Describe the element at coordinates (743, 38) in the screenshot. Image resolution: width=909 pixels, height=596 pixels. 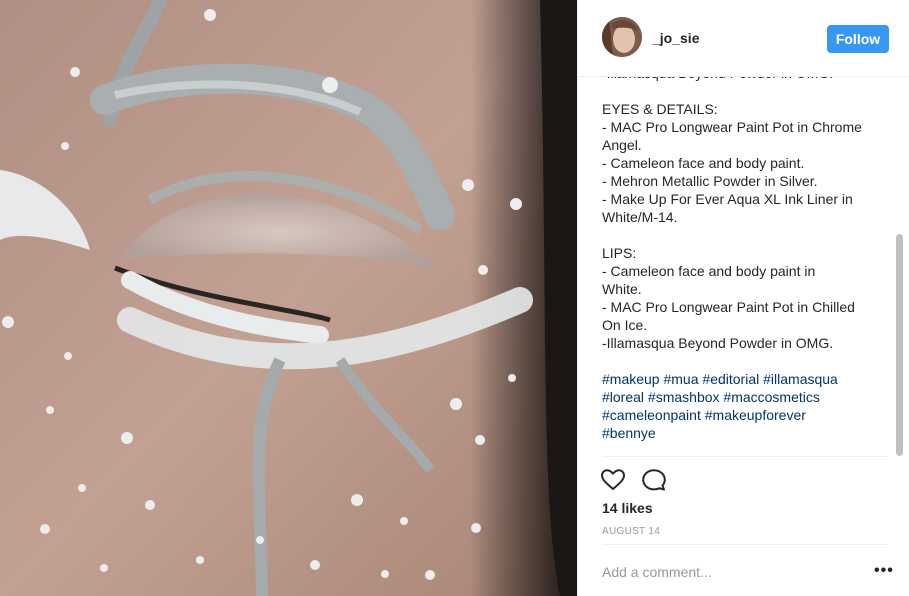
I see `post-header: _jo_sie Follow` at that location.